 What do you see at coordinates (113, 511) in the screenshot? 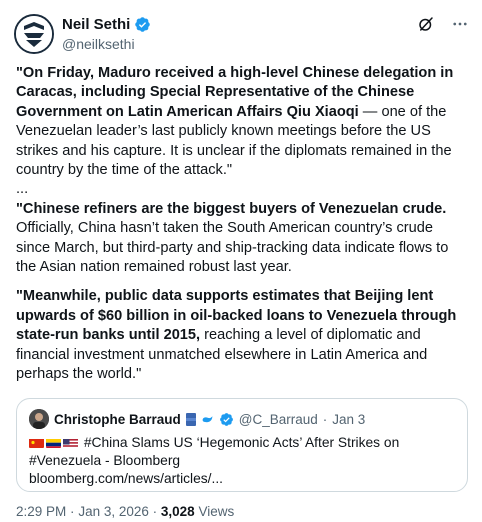
I see `post-date: Jan 3, 2026` at bounding box center [113, 511].